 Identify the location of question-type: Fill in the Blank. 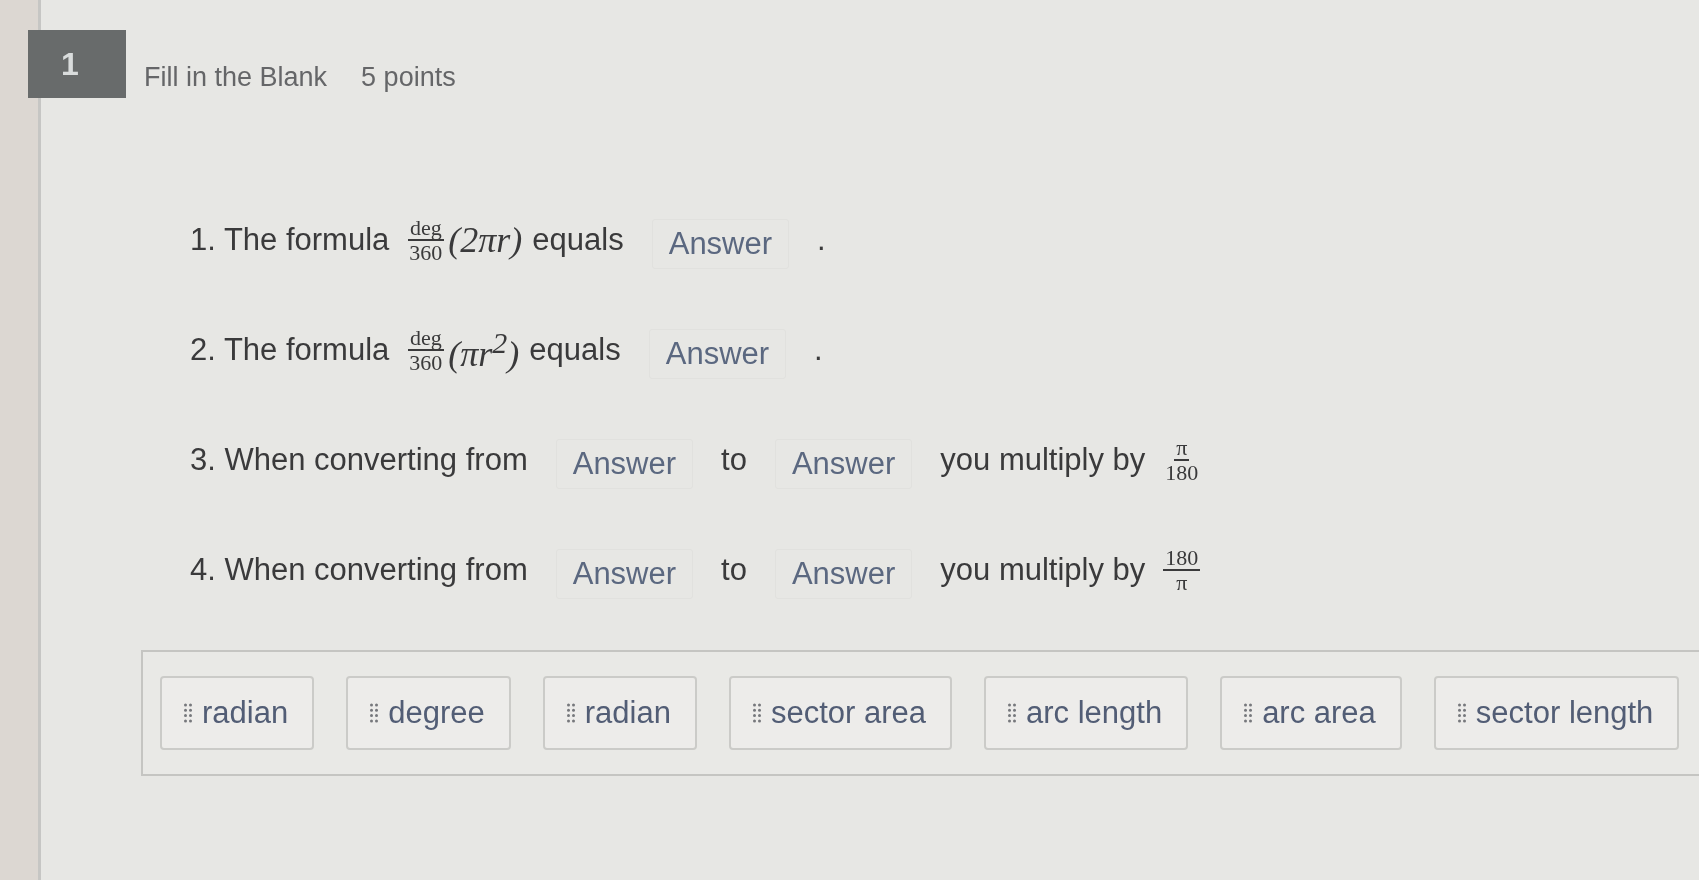
(236, 77).